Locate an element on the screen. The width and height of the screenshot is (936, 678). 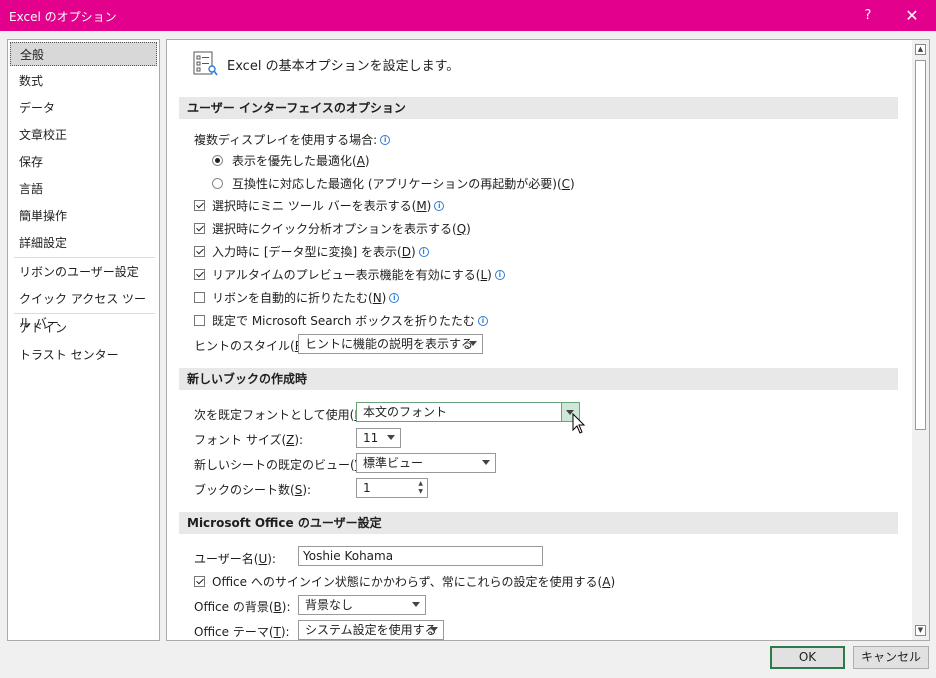
label-text: フォント サイズ( is located at coordinates (240, 440).